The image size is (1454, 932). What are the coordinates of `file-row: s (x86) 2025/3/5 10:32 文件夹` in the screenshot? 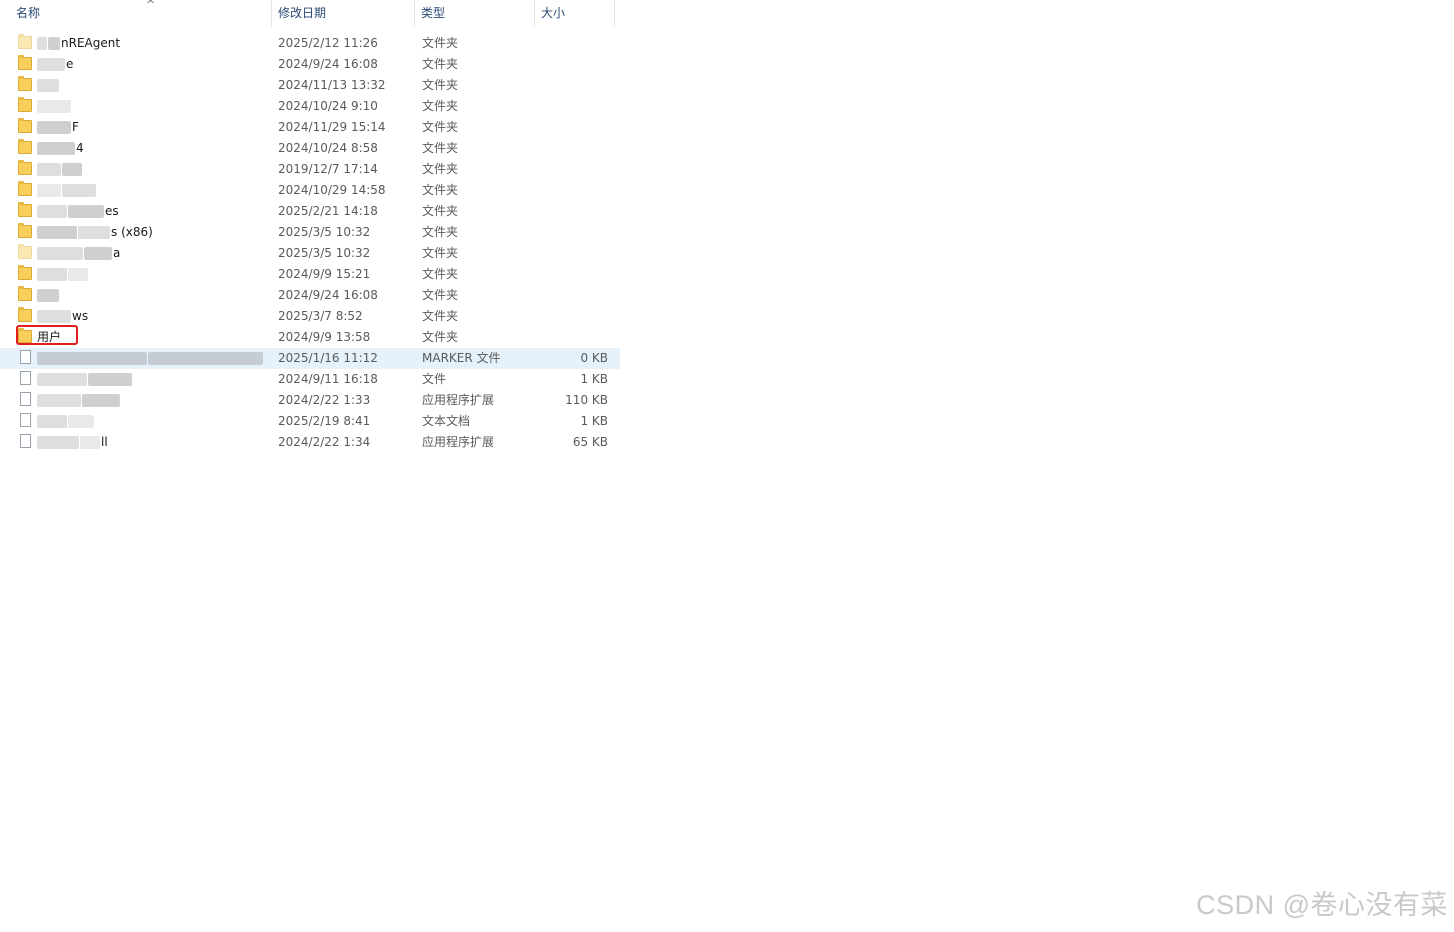 It's located at (310, 232).